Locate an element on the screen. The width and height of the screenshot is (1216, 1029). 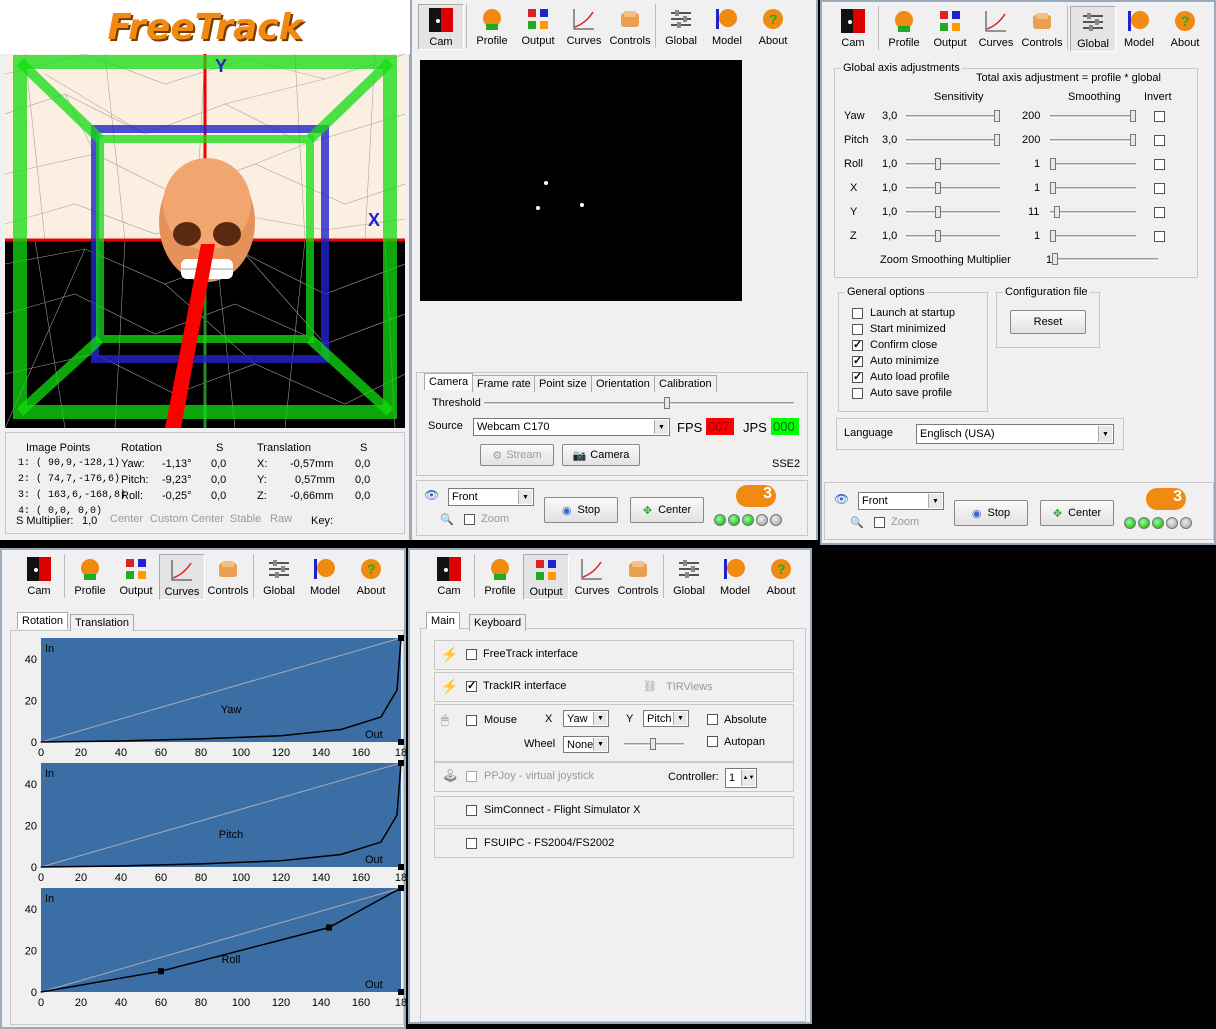
tab-rotation: Rotation is located at coordinates (42, 620).